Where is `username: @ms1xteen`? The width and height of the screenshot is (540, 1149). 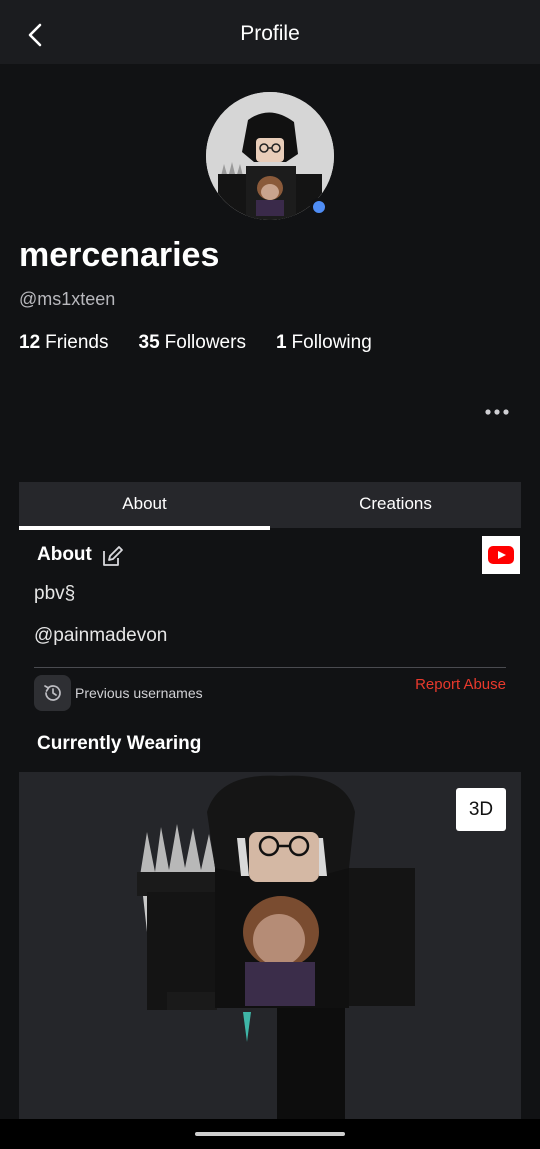
username: @ms1xteen is located at coordinates (67, 299).